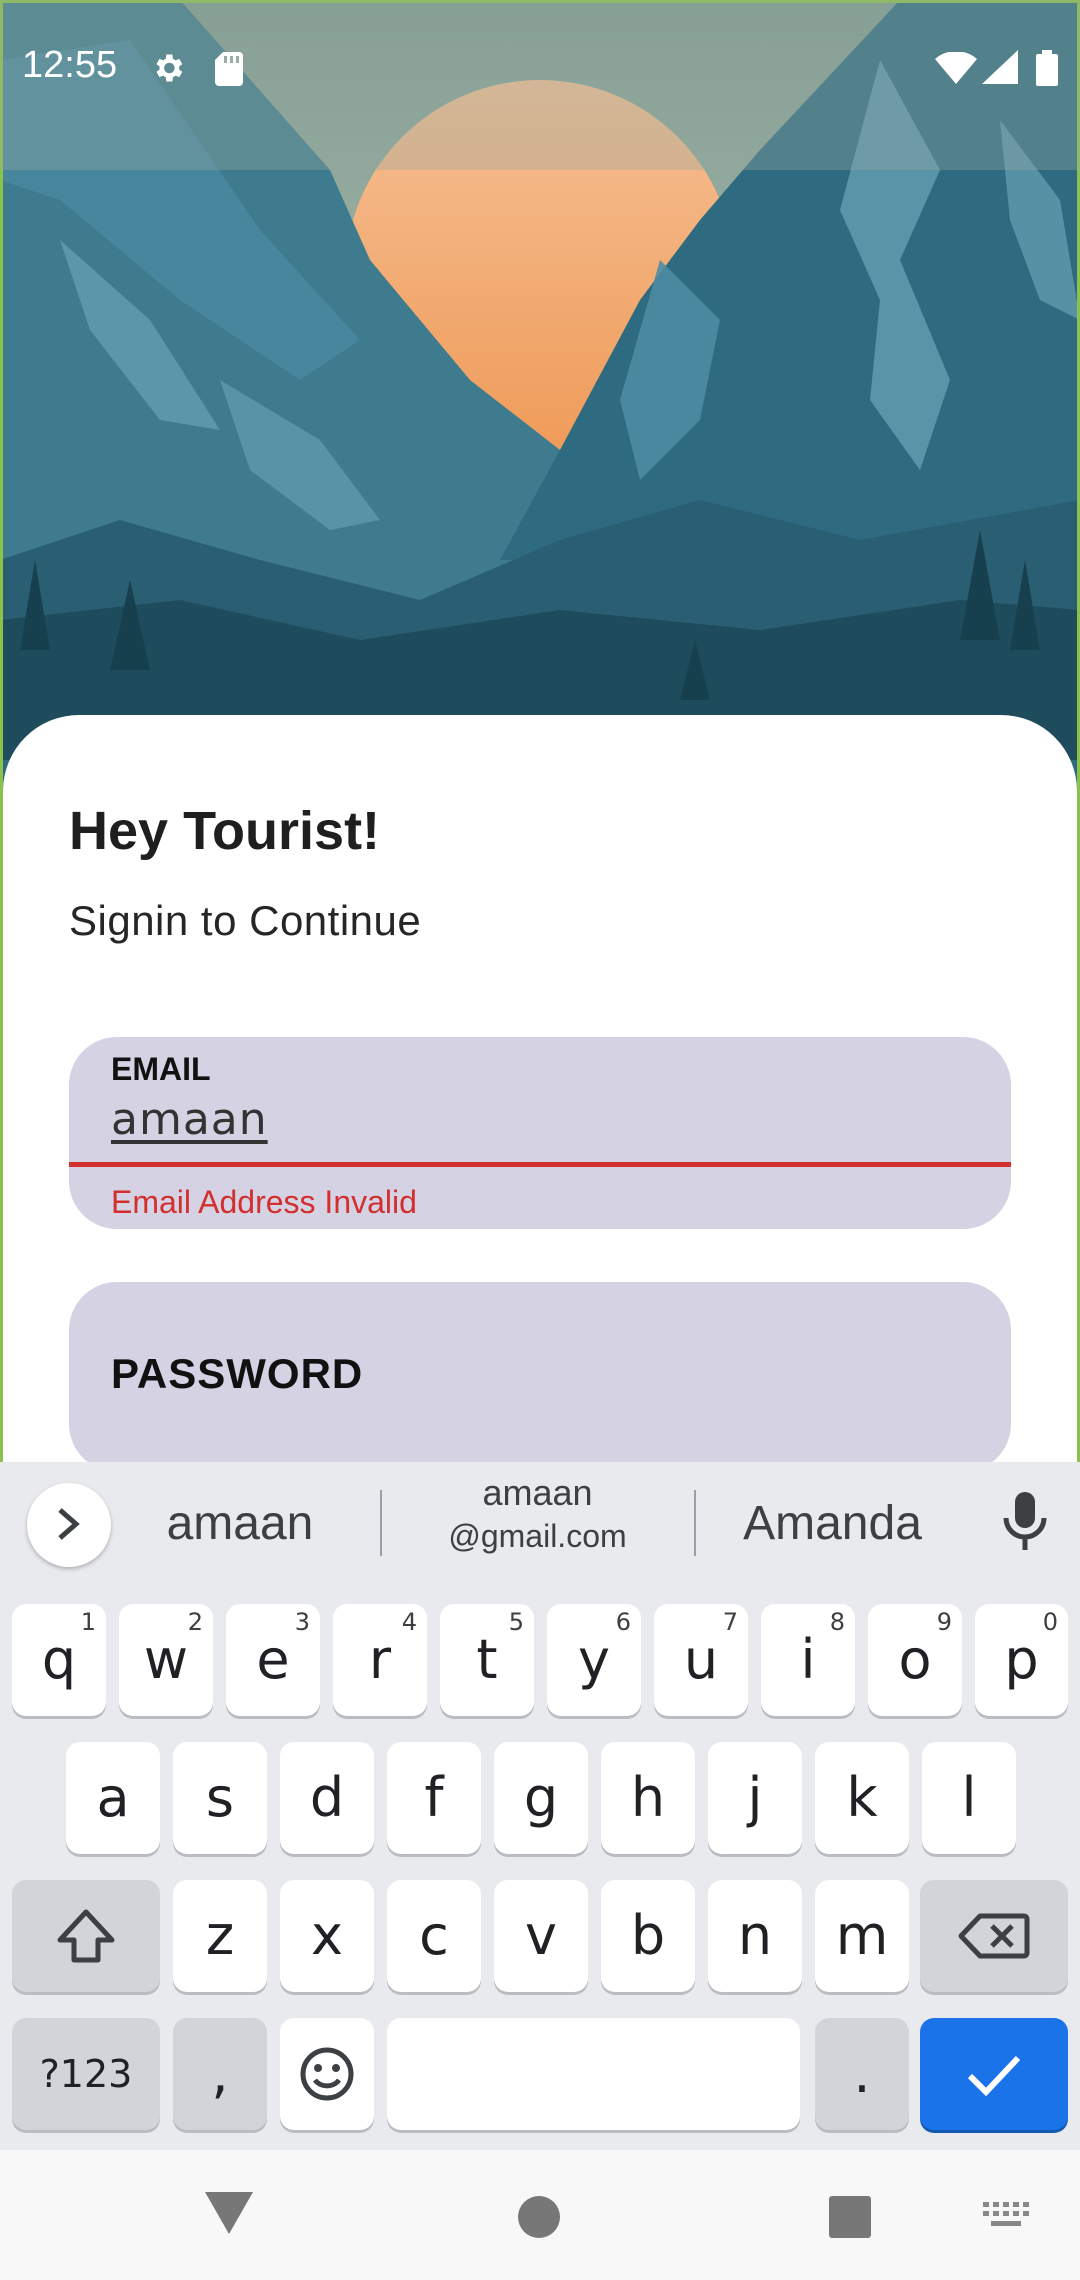 The image size is (1080, 2280). What do you see at coordinates (541, 1936) in the screenshot?
I see `key-v: v` at bounding box center [541, 1936].